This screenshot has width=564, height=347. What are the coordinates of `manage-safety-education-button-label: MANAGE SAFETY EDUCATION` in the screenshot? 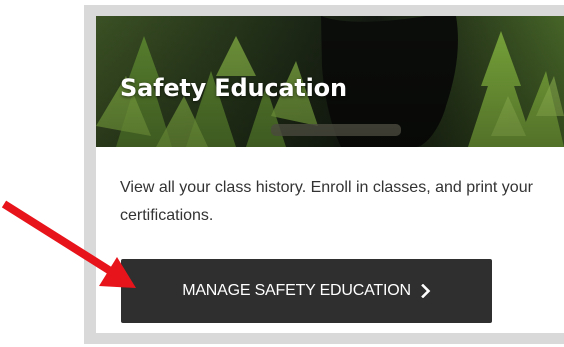 It's located at (296, 290).